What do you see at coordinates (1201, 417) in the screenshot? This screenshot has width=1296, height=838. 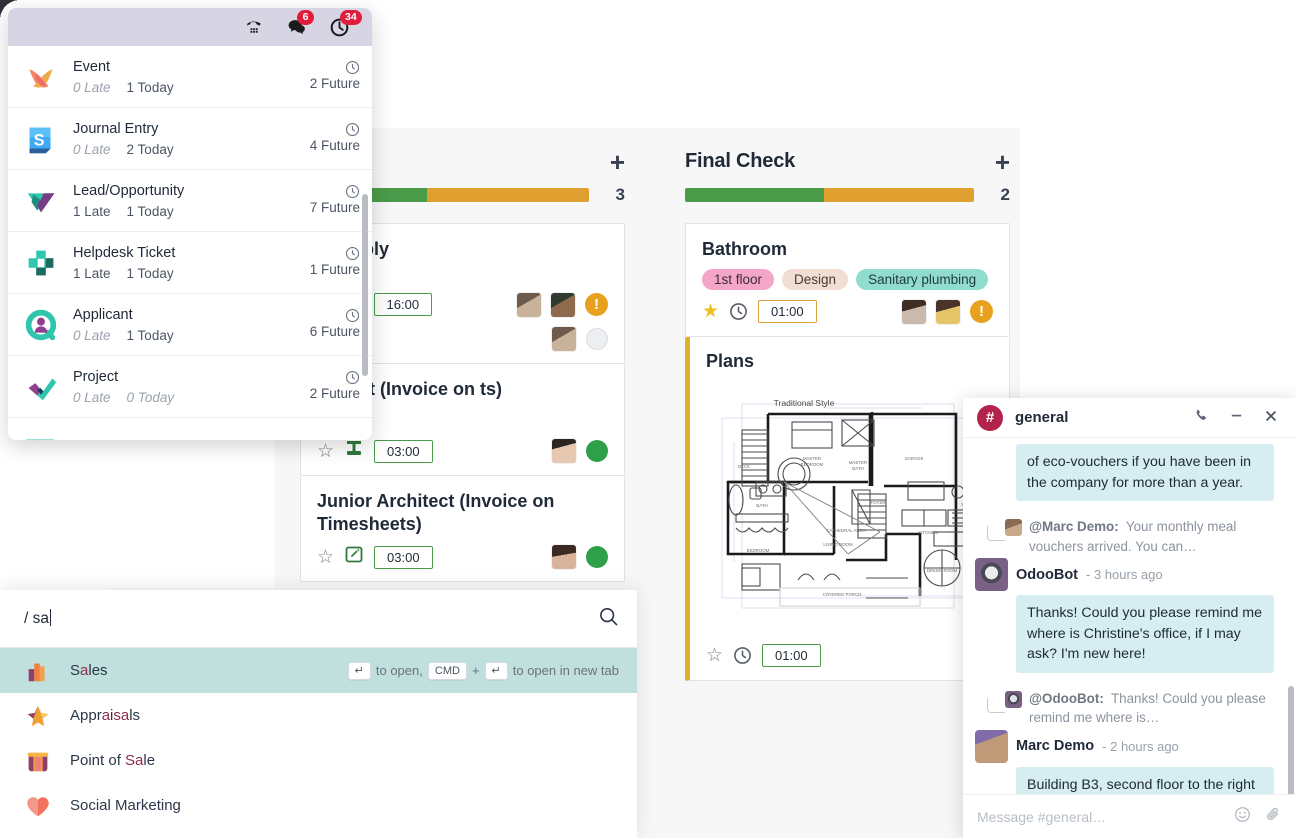 I see `call-icon` at bounding box center [1201, 417].